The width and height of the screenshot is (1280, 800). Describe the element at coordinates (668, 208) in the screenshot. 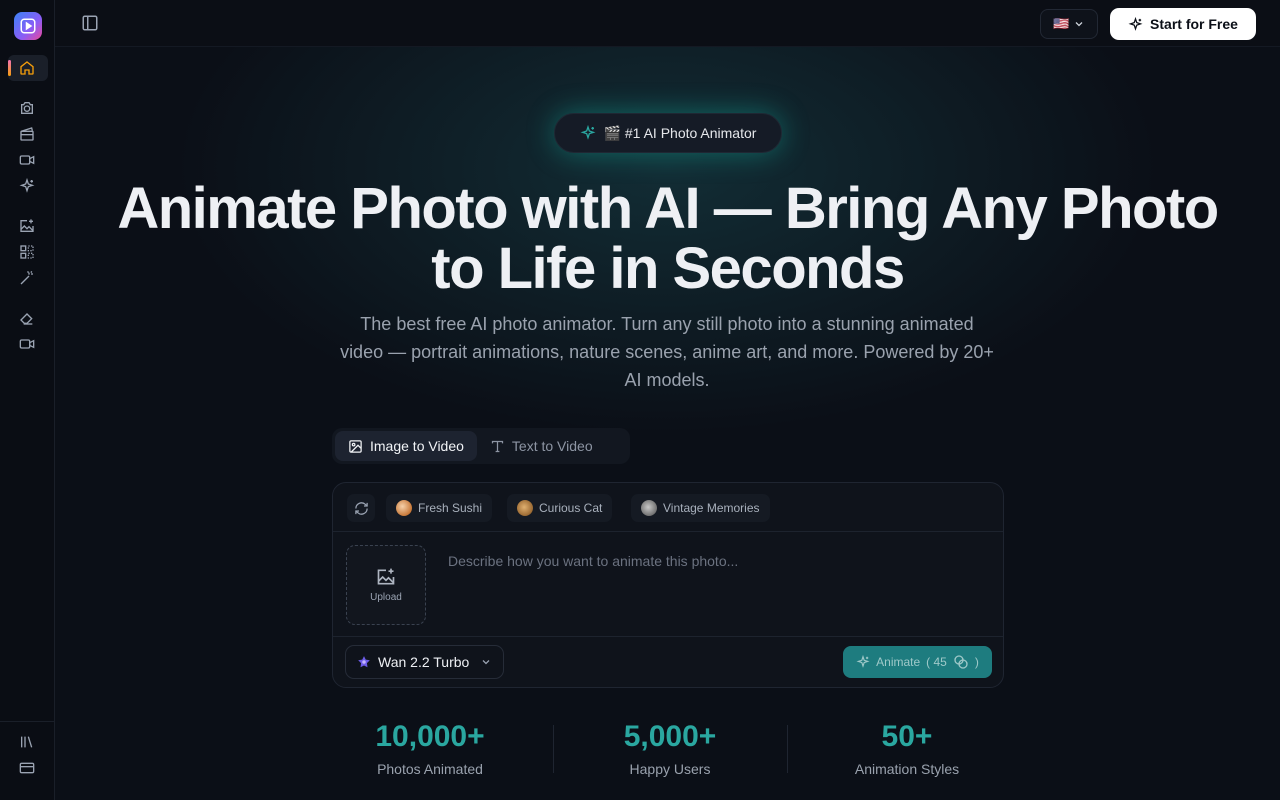

I see `page-title-line-1: Animate Photo with AI — Bring Any Photo` at that location.